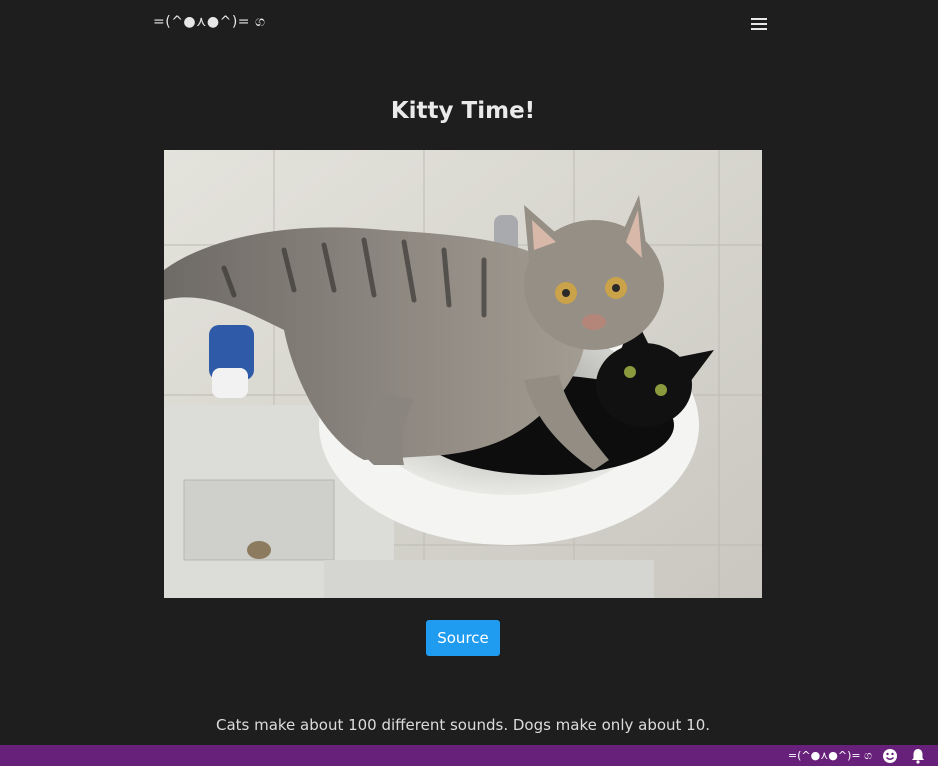 The height and width of the screenshot is (766, 938). Describe the element at coordinates (463, 111) in the screenshot. I see `page-title: Kitty Time!` at that location.